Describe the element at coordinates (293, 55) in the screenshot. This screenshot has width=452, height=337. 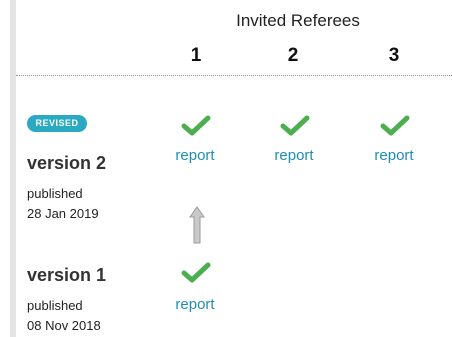
I see `referee-column-2: 2` at that location.